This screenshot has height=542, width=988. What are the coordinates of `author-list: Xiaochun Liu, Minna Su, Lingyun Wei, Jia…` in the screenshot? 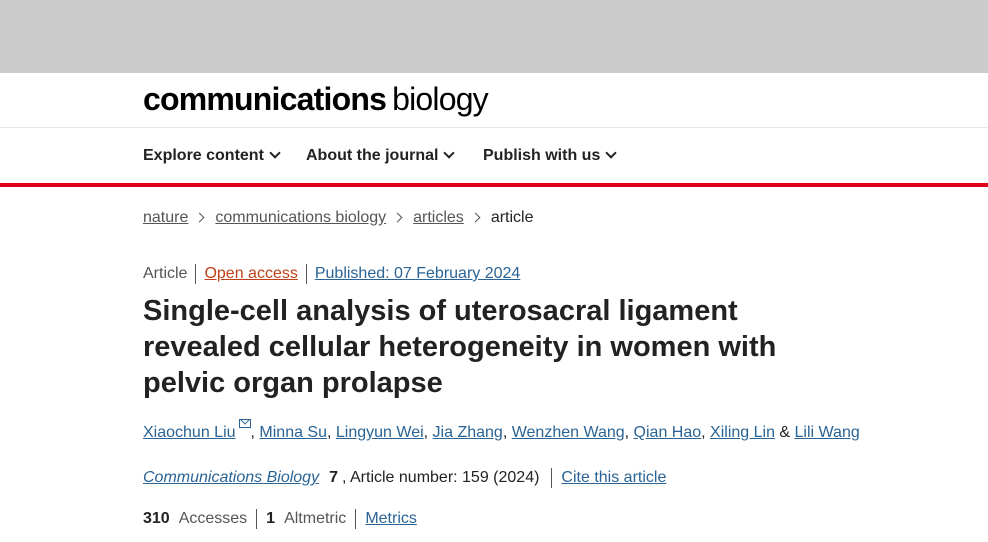 It's located at (501, 431).